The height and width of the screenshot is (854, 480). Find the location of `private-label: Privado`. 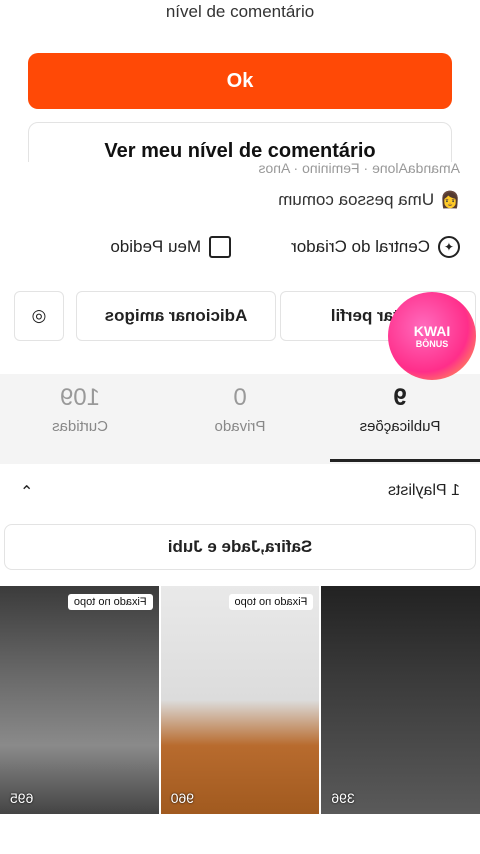

private-label: Privado is located at coordinates (240, 426).